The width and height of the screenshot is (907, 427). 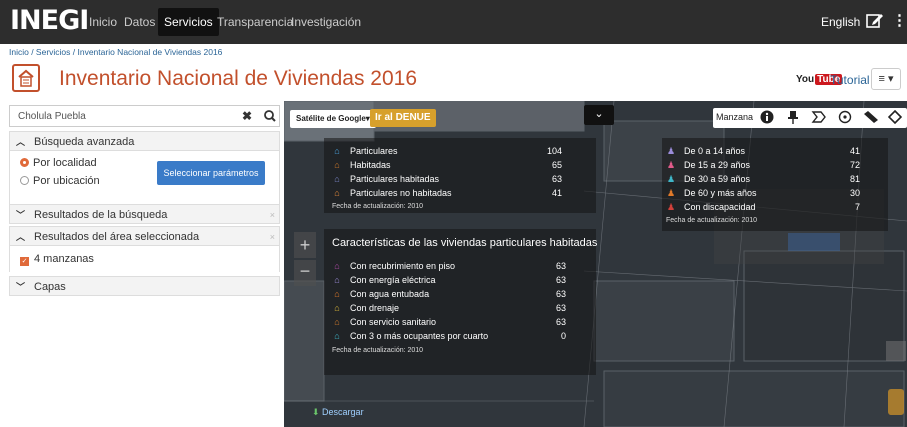 I want to click on ruler-icon, so click(x=871, y=118).